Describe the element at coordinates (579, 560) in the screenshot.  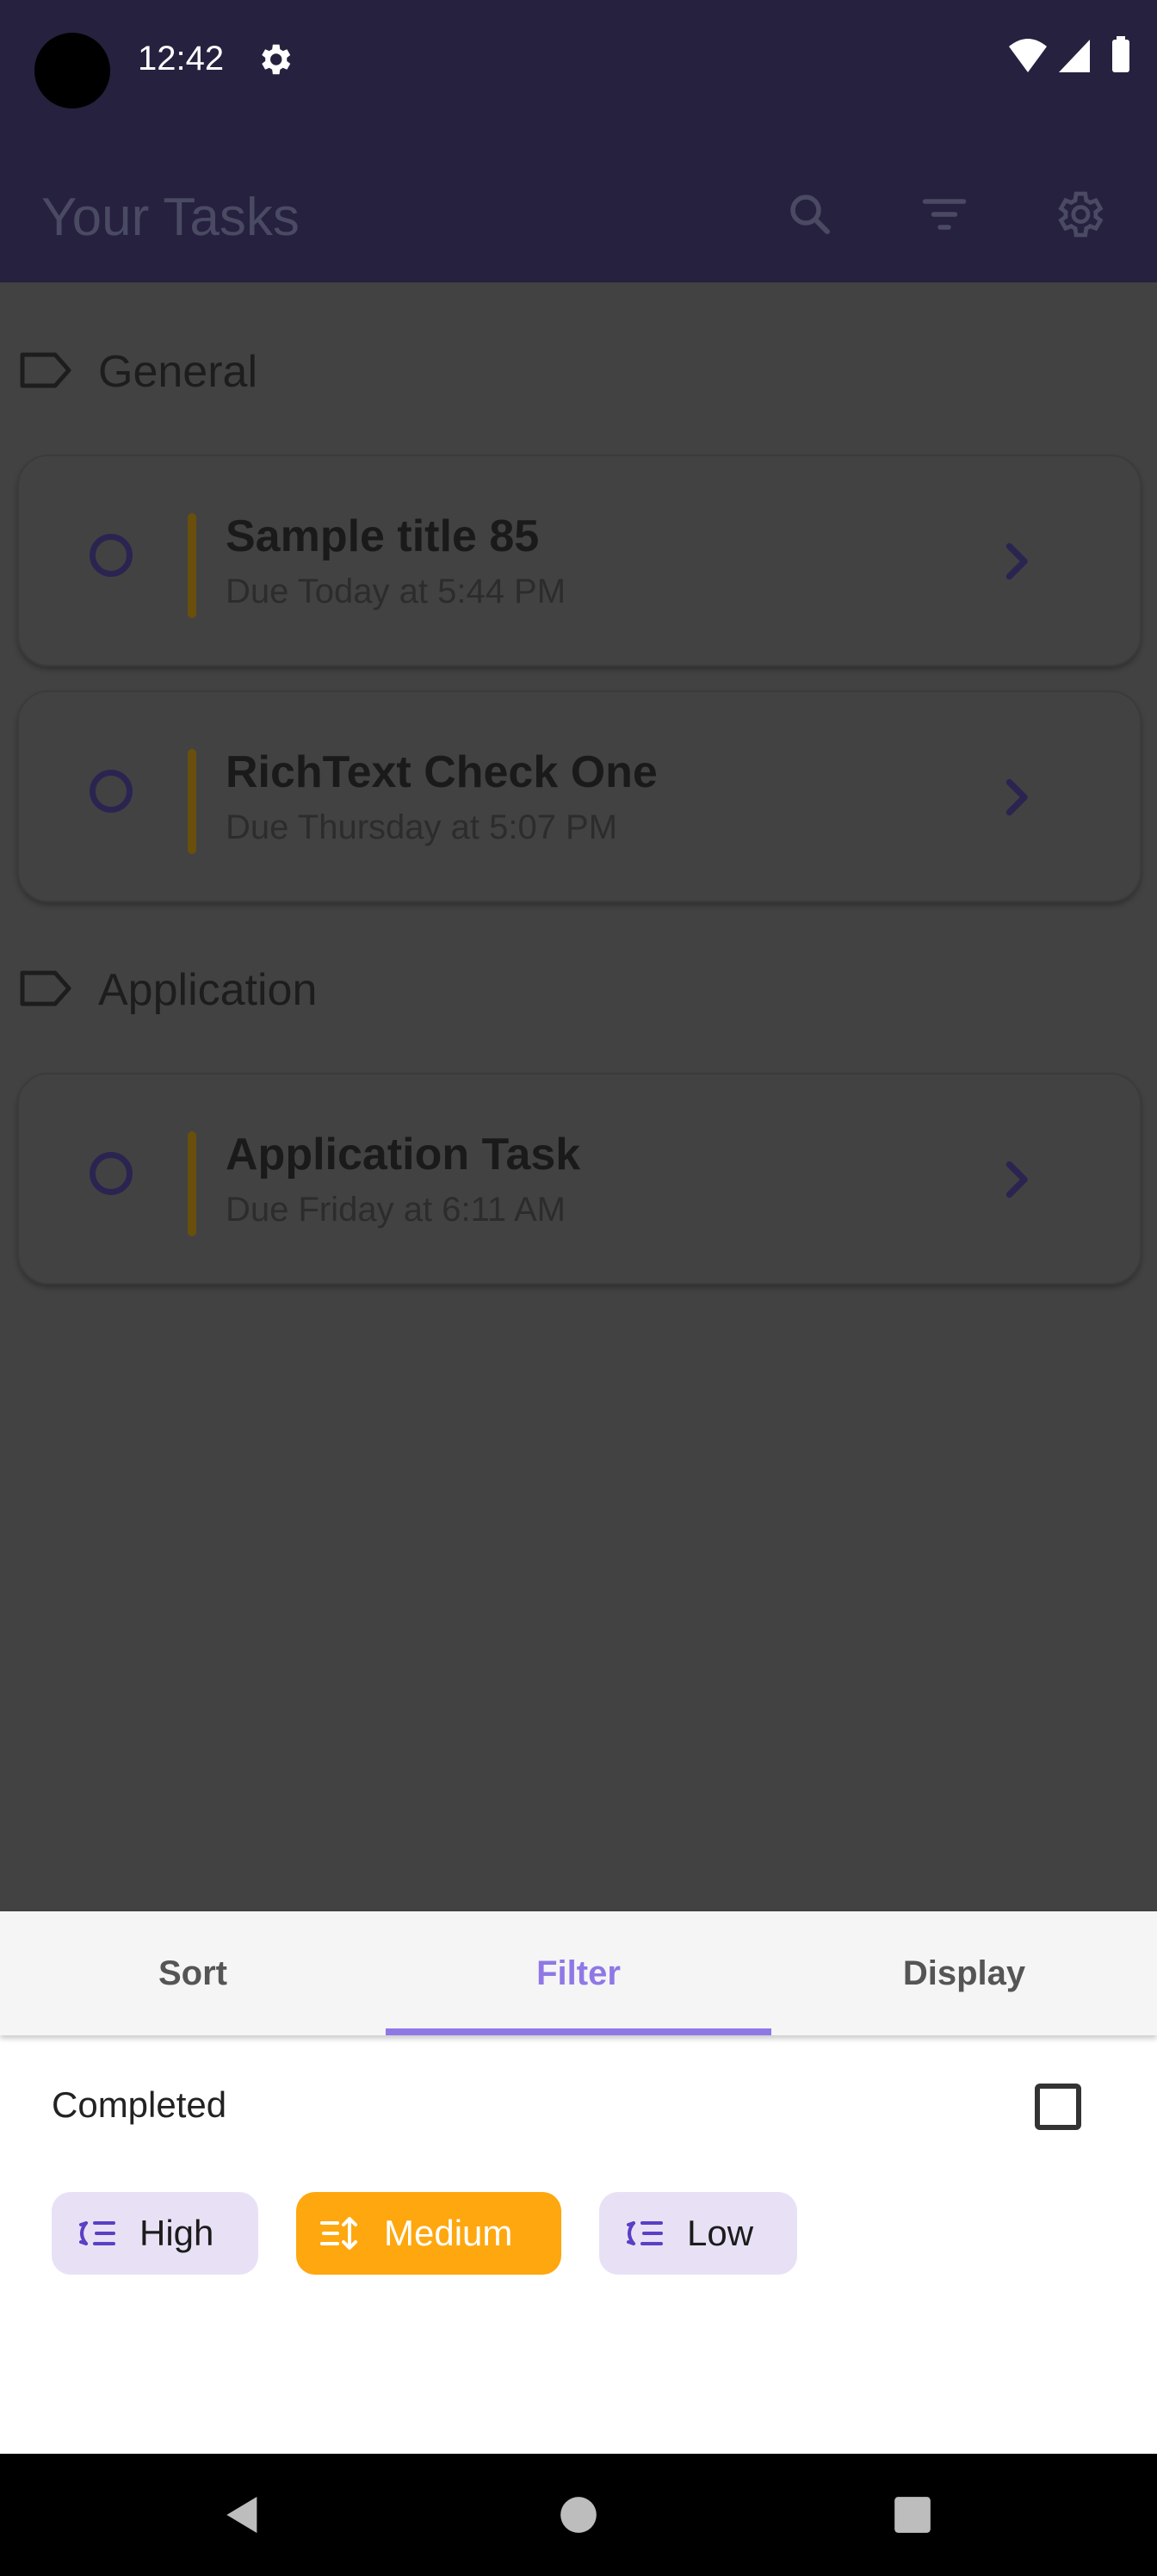
I see `task-card: Sample title 85 Due Today at 5:44 PM` at that location.